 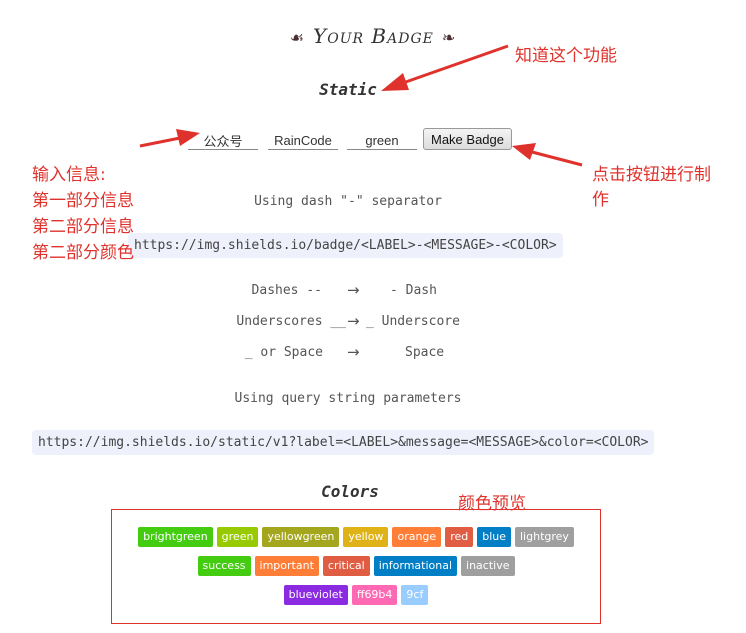 I want to click on arrow-to-inputs-icon, so click(x=169, y=138).